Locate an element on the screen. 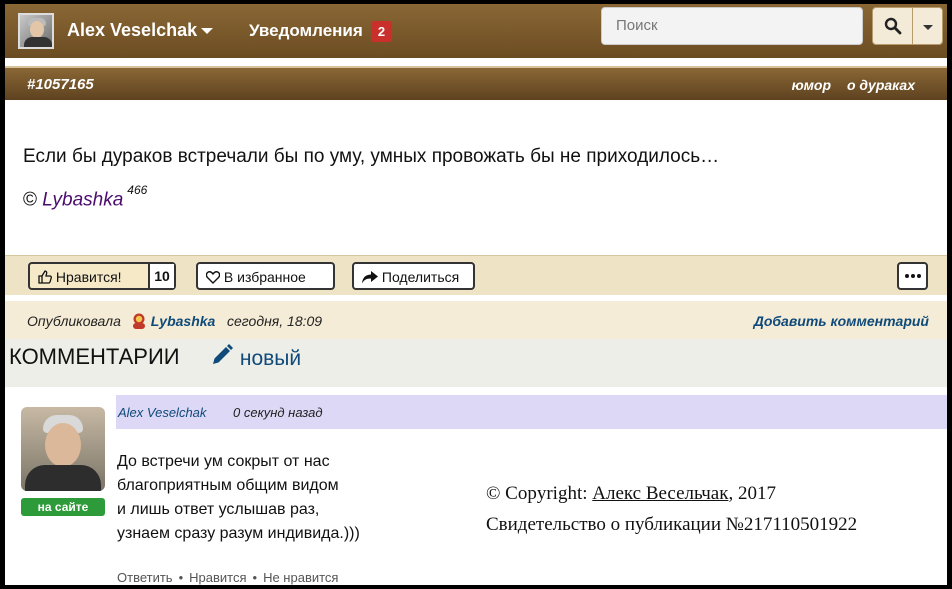 Image resolution: width=952 pixels, height=589 pixels. comment-time: 0 секунд назад is located at coordinates (278, 412).